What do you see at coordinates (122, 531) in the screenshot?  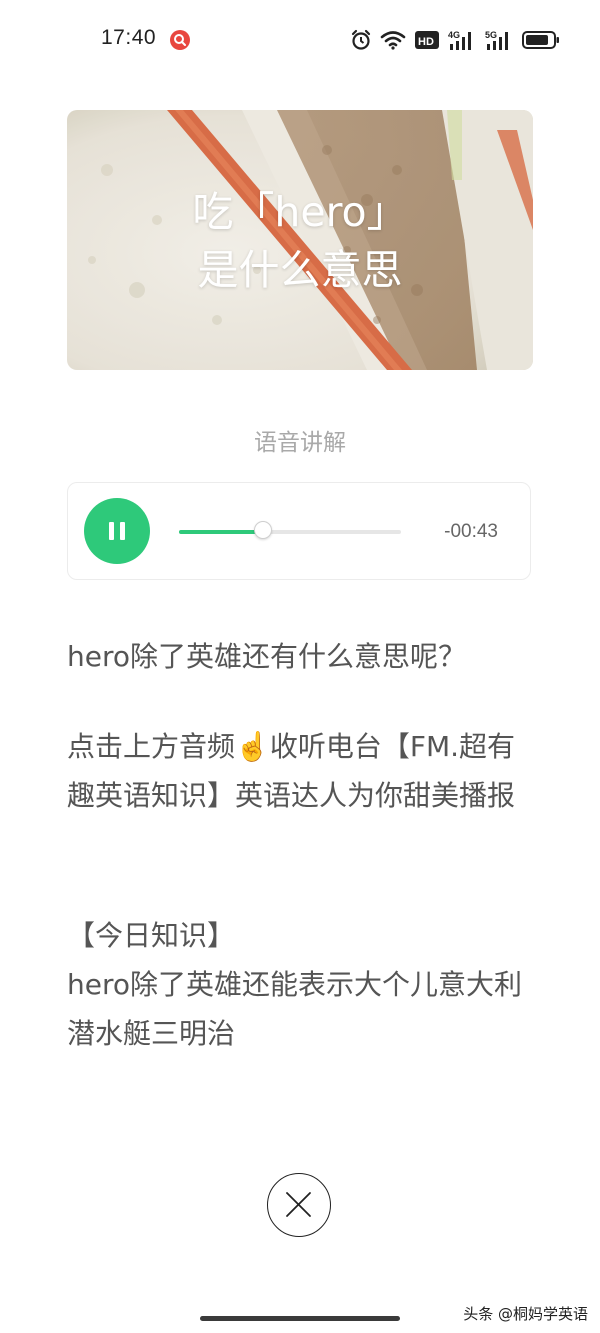 I see `pause-icon-bar-right` at bounding box center [122, 531].